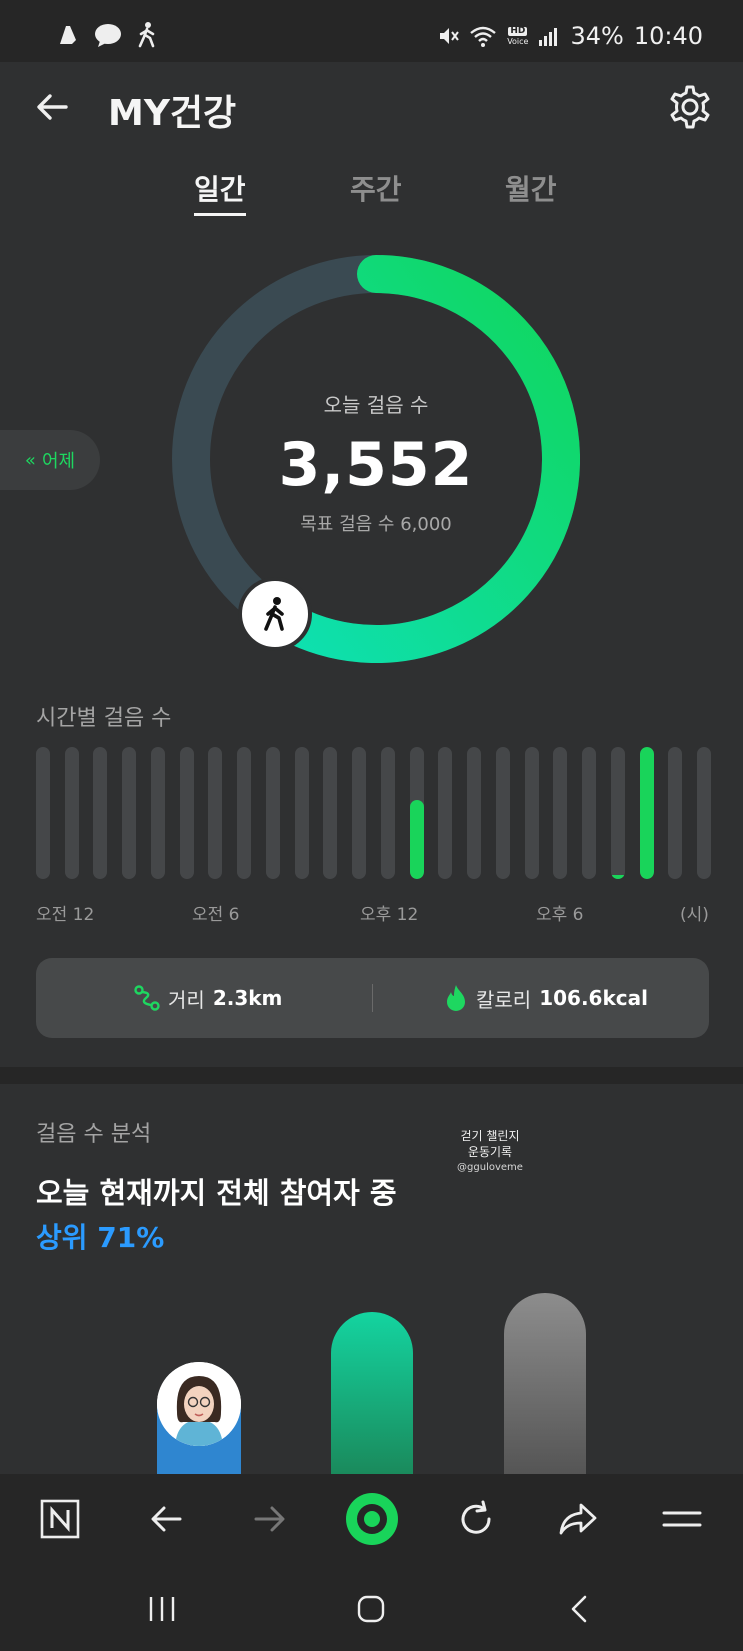 This screenshot has height=1651, width=743. What do you see at coordinates (690, 107) in the screenshot?
I see `gear-icon` at bounding box center [690, 107].